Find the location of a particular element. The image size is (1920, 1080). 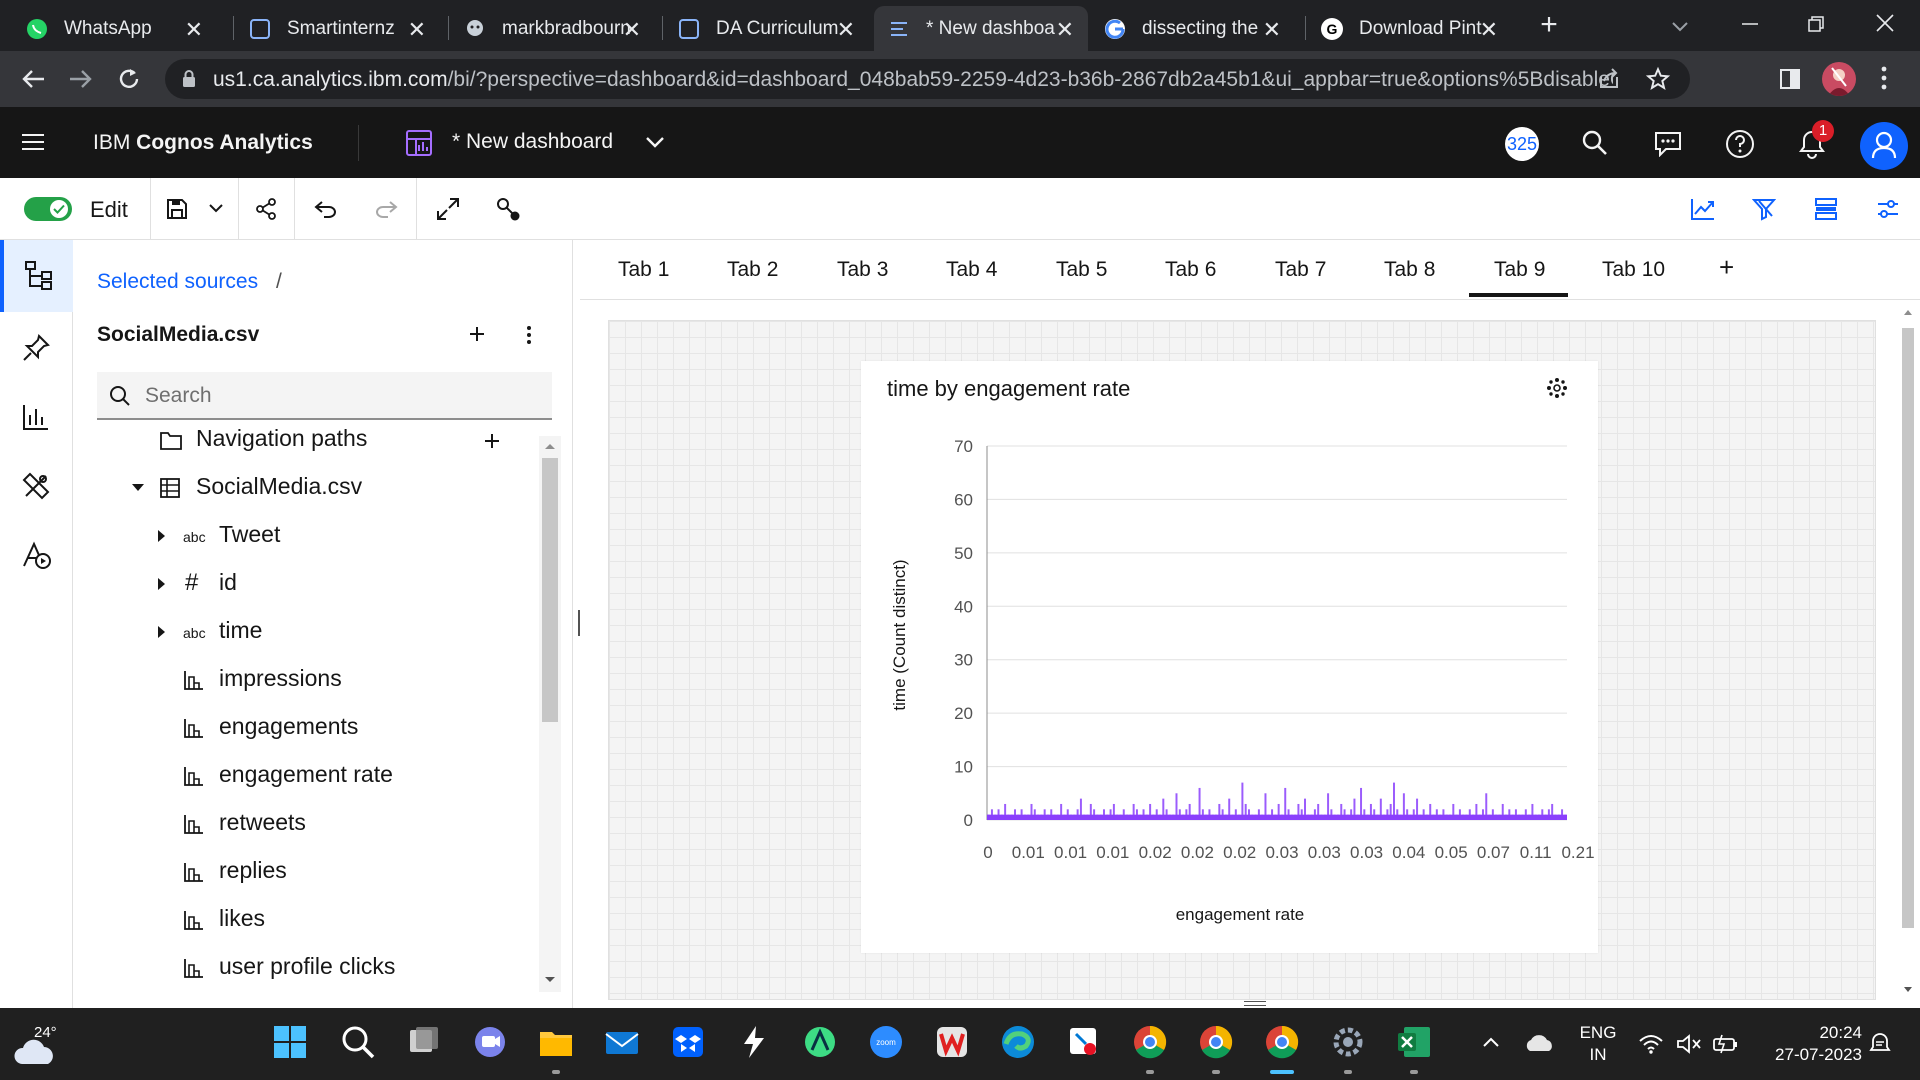

save-icon is located at coordinates (177, 209).